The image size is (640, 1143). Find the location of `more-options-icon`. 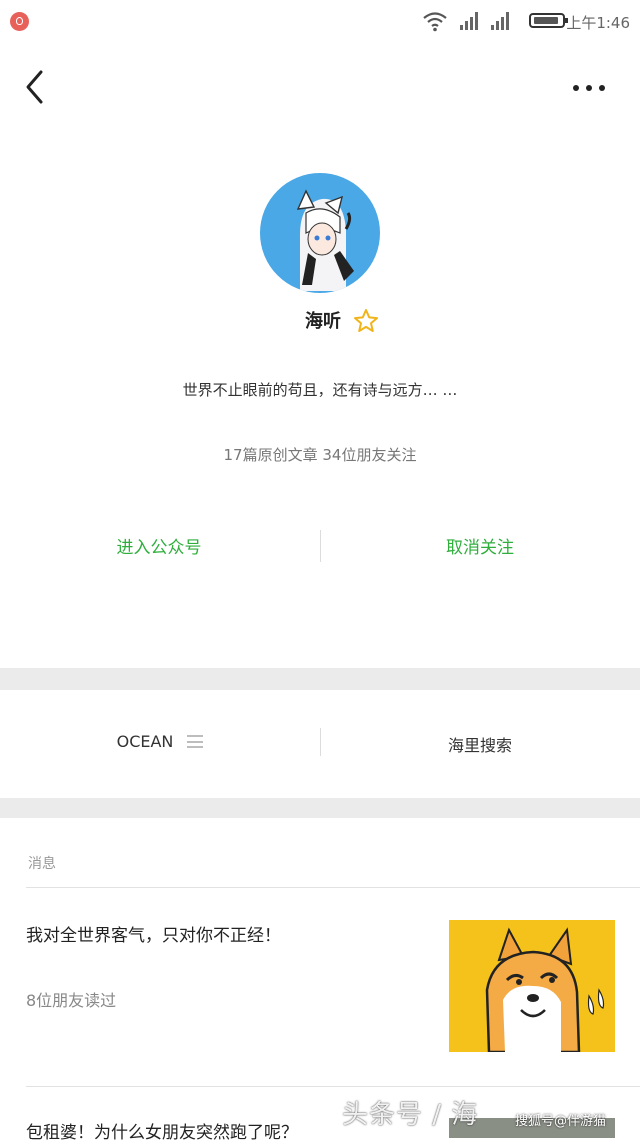

more-options-icon is located at coordinates (589, 88).